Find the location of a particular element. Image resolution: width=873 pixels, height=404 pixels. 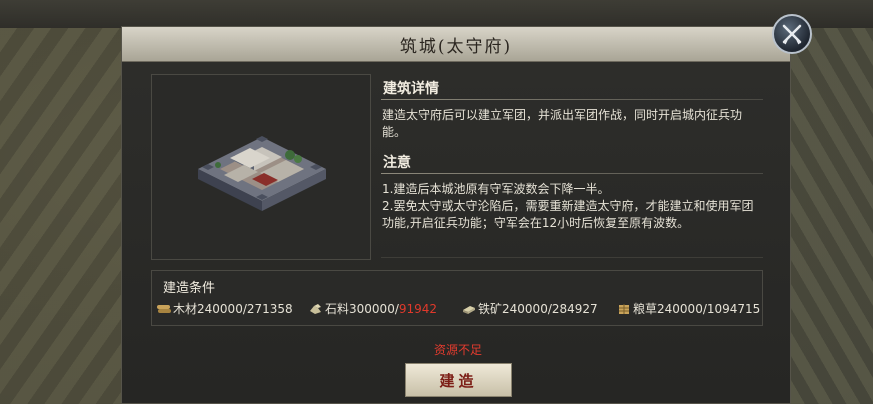

game-top-bar is located at coordinates (436, 14).